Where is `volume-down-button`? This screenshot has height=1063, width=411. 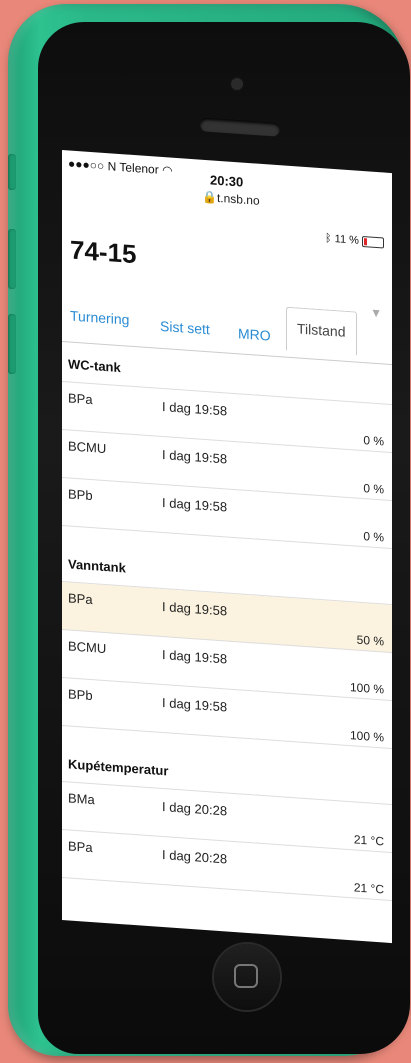 volume-down-button is located at coordinates (12, 344).